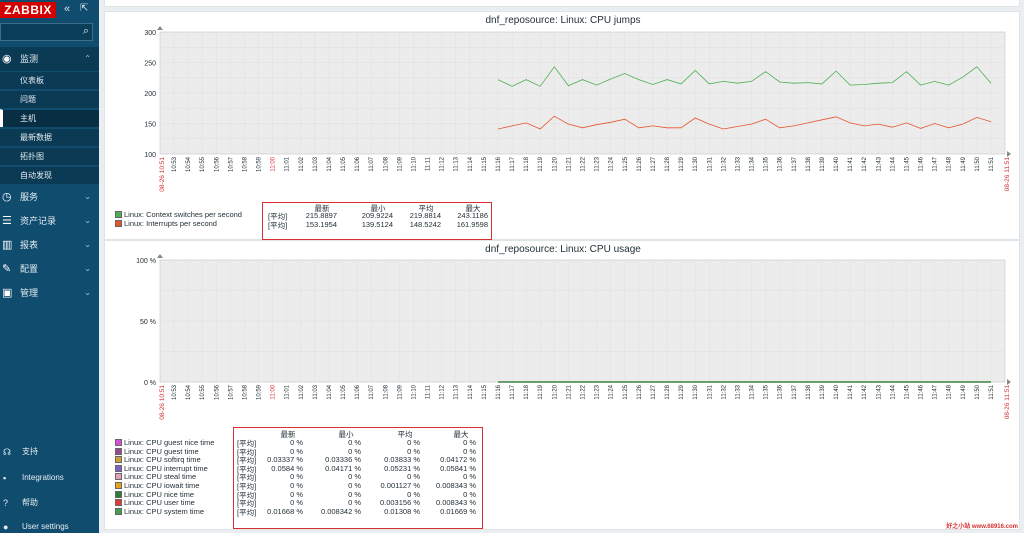 This screenshot has height=533, width=1024. I want to click on graph-title: dnf_reposource: Linux: CPU jumps, so click(562, 20).